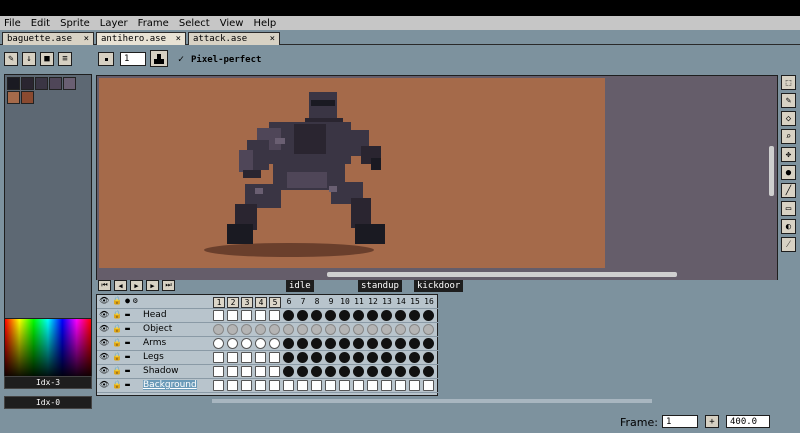 The image size is (800, 433). Describe the element at coordinates (104, 285) in the screenshot. I see `first-frame-button: ⏮` at that location.